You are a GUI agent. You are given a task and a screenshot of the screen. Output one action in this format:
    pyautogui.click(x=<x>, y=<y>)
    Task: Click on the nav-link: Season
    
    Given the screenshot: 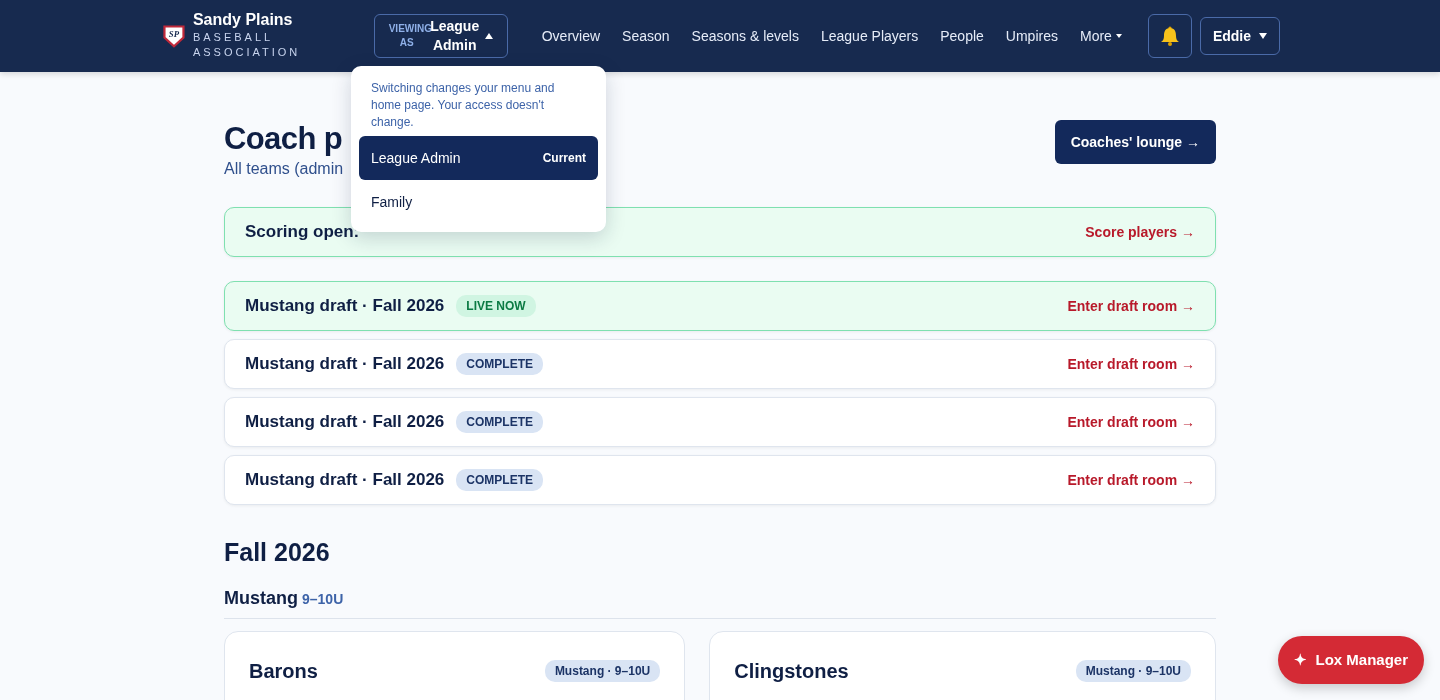 What is the action you would take?
    pyautogui.click(x=646, y=36)
    